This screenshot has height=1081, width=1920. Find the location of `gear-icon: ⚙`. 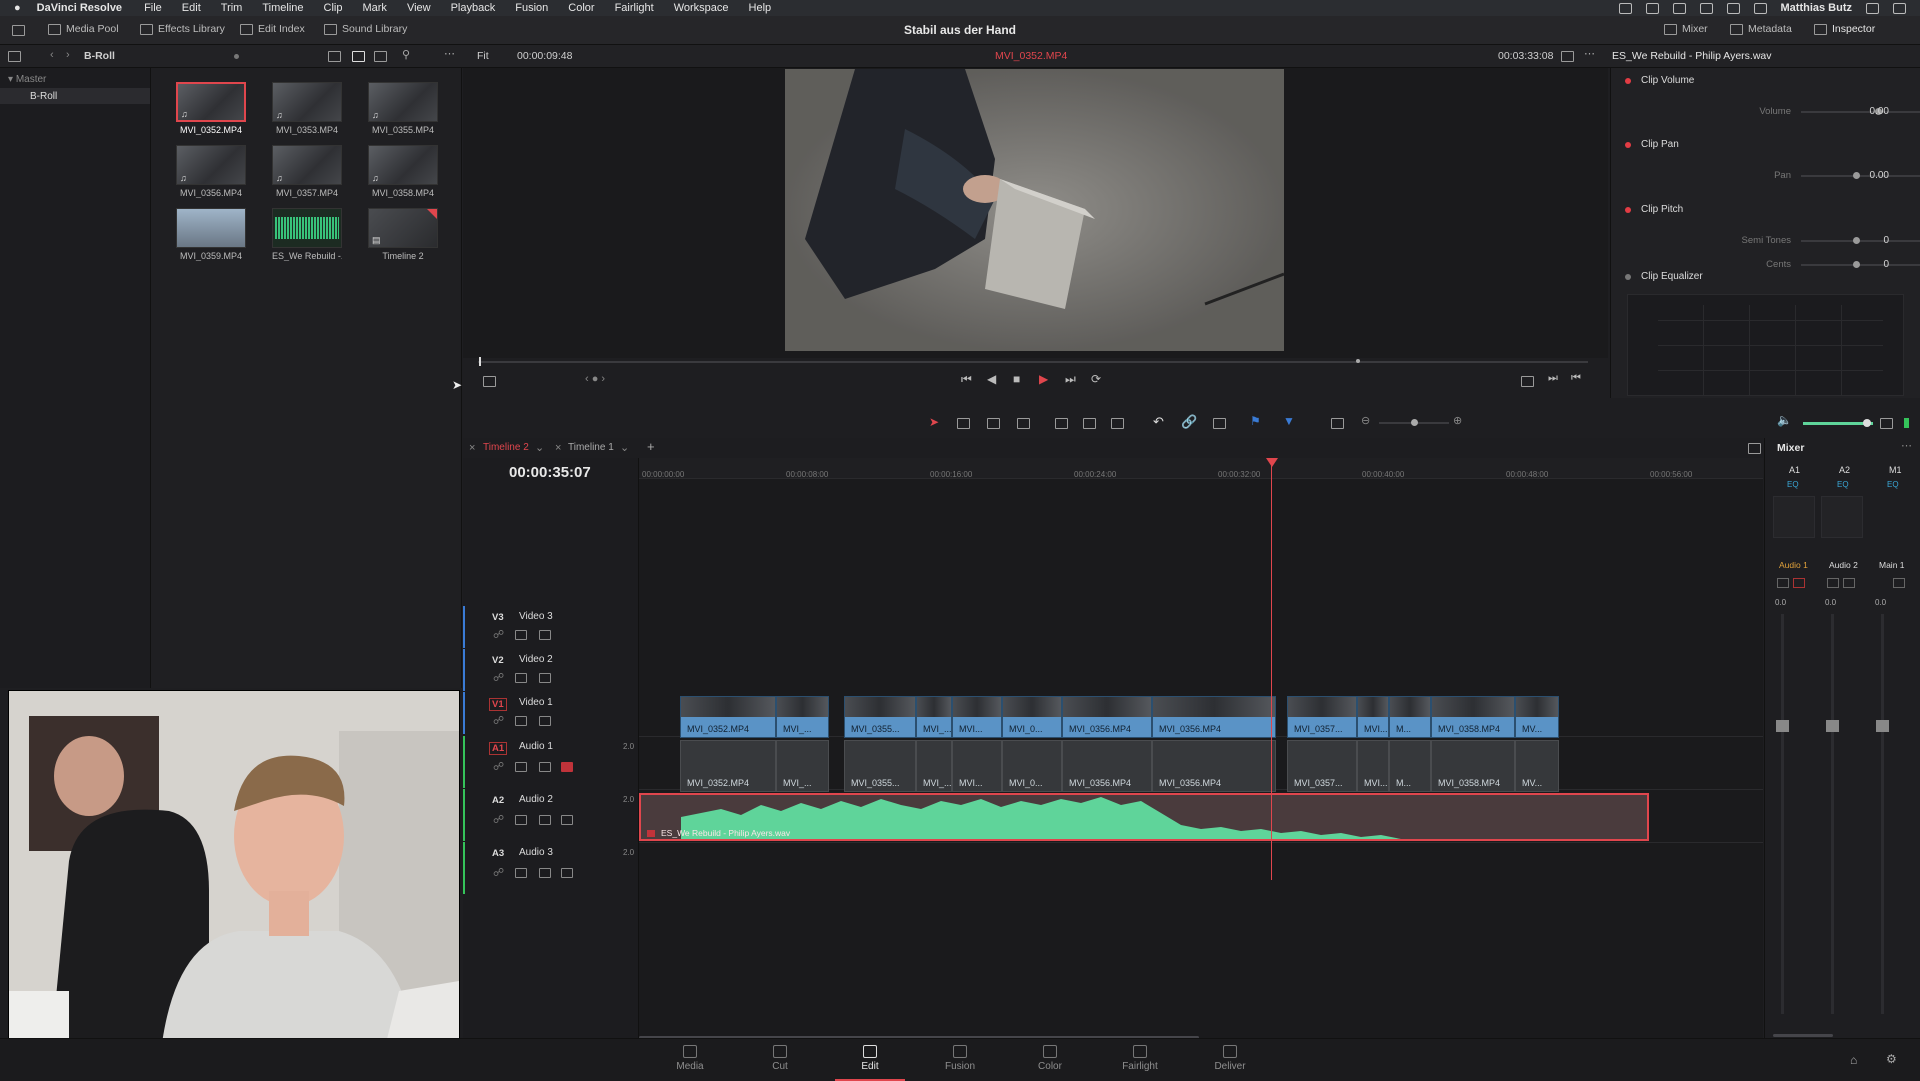

gear-icon: ⚙ is located at coordinates (1891, 1059).